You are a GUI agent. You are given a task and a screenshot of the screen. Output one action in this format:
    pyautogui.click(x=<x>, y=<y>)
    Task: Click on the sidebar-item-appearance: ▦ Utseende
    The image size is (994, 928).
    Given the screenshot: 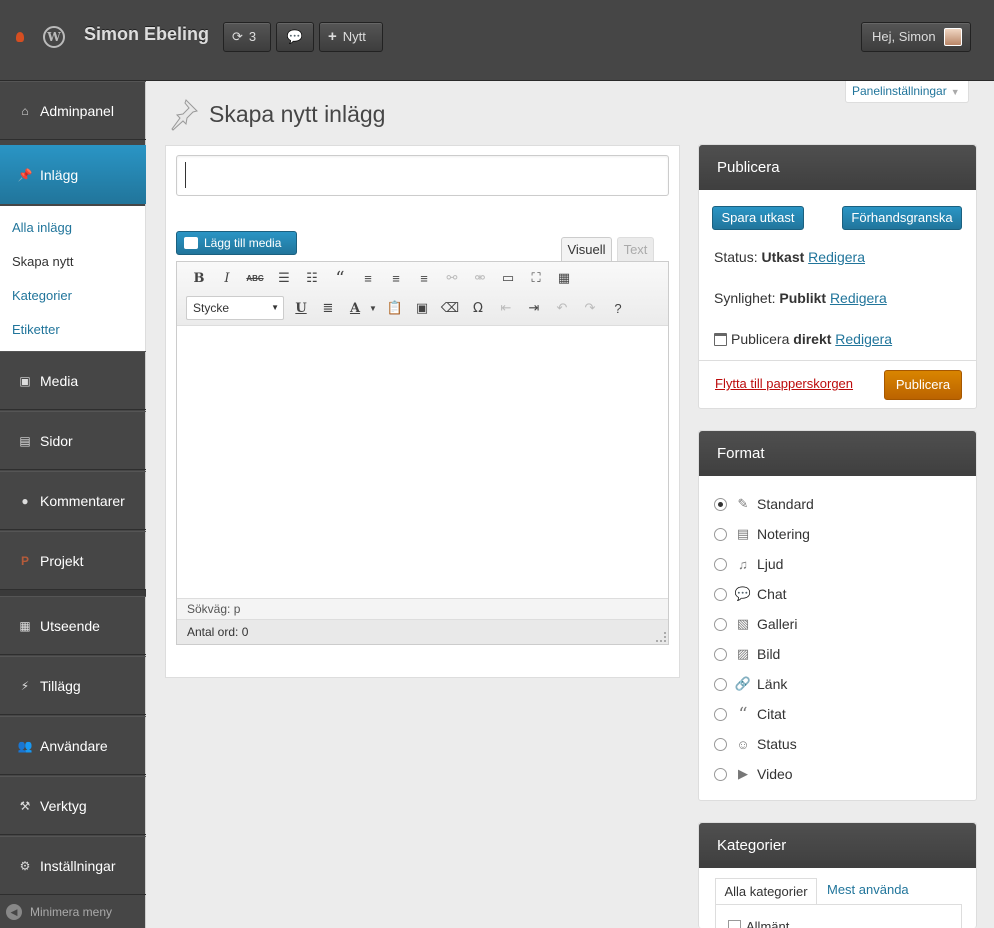 What is the action you would take?
    pyautogui.click(x=73, y=625)
    